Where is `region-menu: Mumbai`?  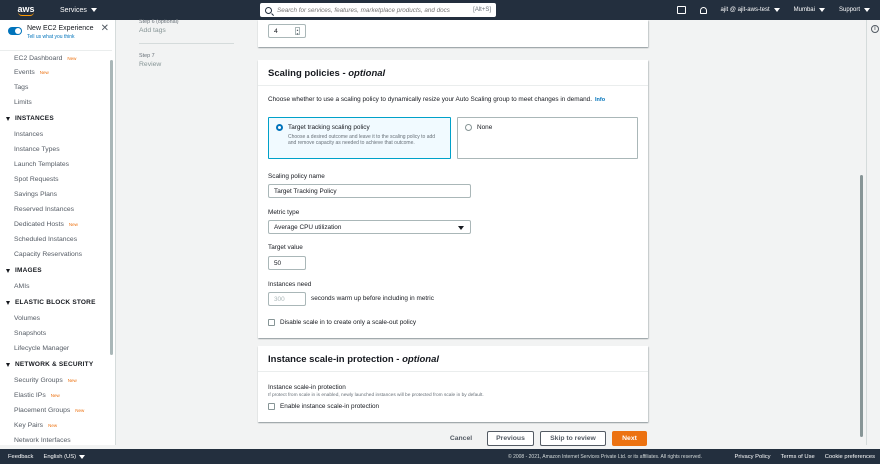 region-menu: Mumbai is located at coordinates (809, 10).